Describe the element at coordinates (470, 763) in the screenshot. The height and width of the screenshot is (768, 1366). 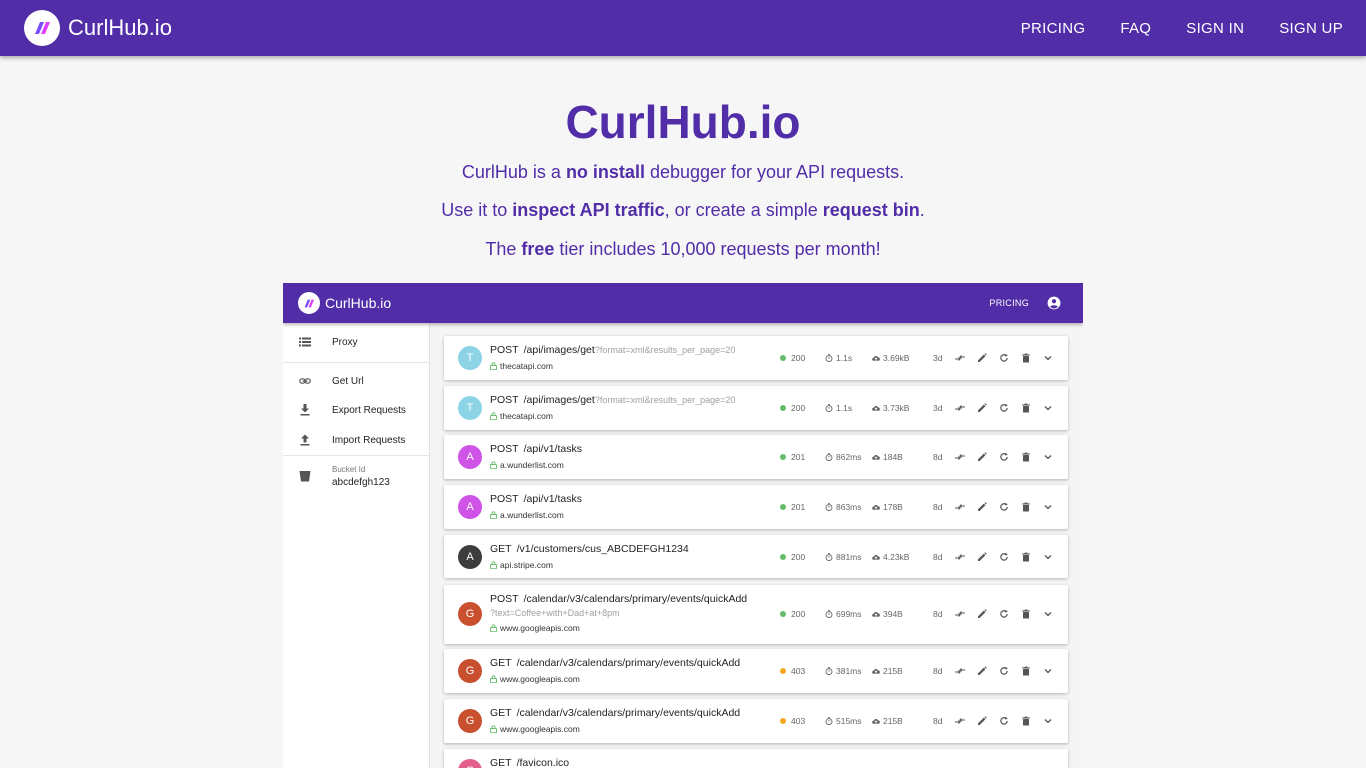
I see `request-avatar: G` at that location.